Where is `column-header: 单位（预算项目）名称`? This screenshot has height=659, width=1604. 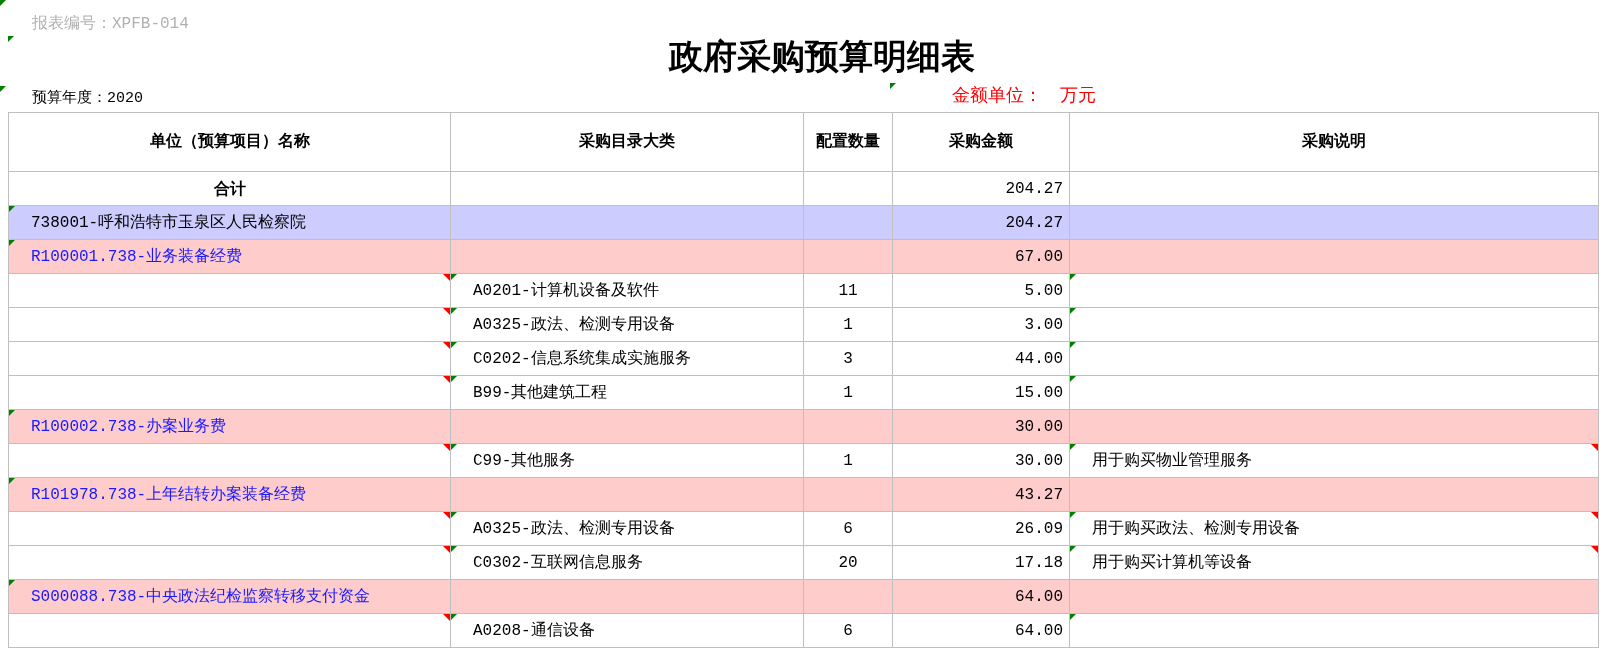
column-header: 单位（预算项目）名称 is located at coordinates (229, 142).